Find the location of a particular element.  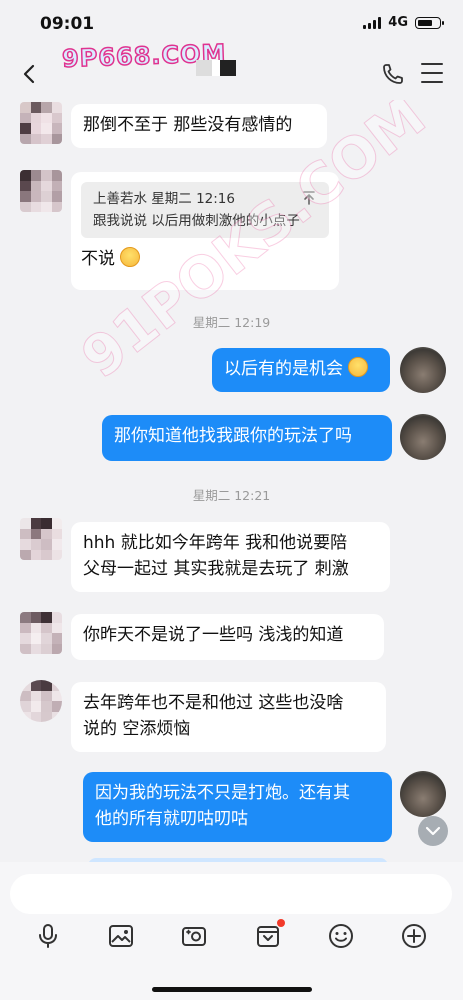

message-text-line: hhh 就比如今年跨年 我和他说要陪 is located at coordinates (215, 543).